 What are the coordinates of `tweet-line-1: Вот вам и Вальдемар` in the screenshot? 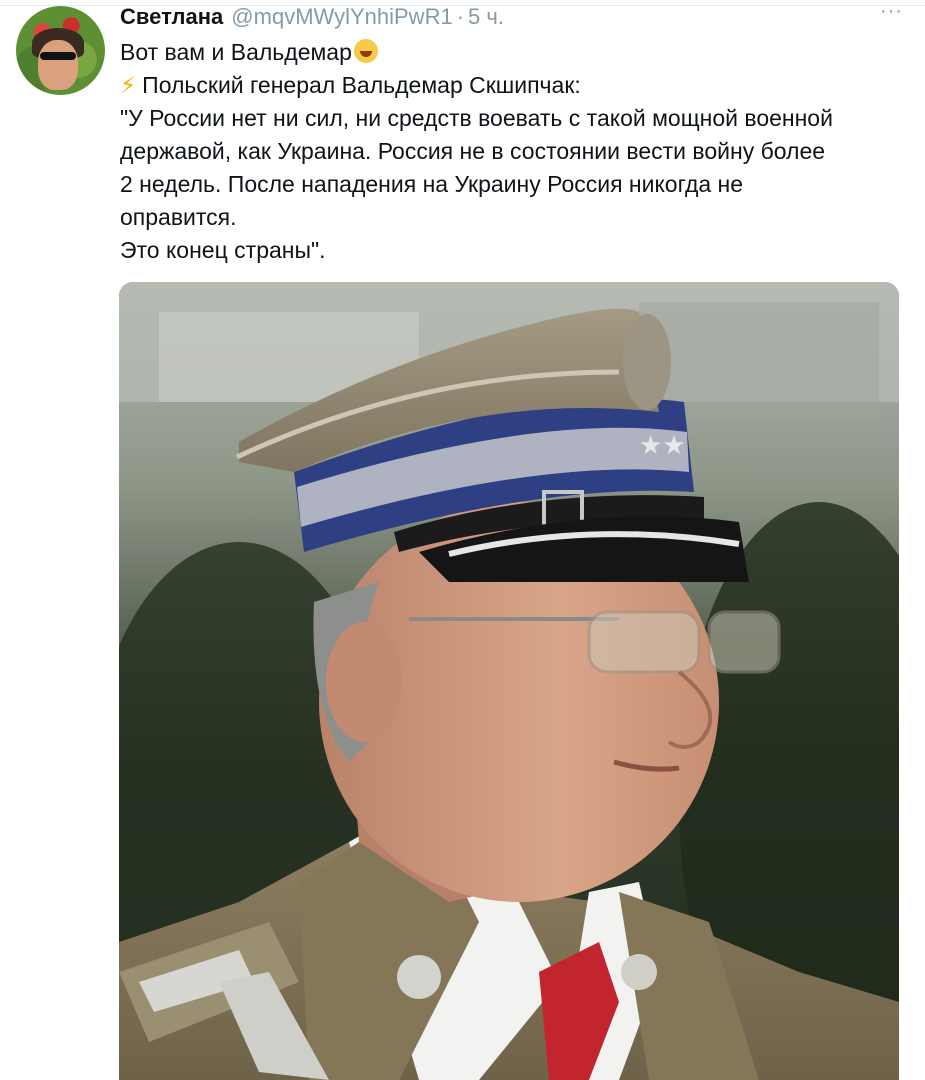 It's located at (515, 52).